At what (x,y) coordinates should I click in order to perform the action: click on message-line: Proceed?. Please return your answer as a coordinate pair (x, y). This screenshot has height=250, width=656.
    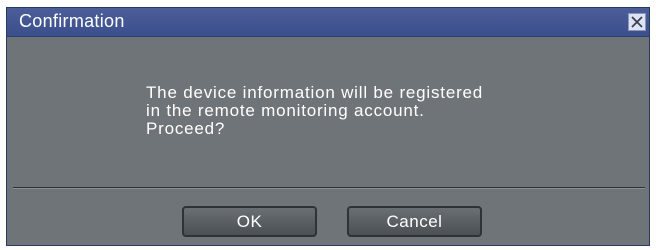
    Looking at the image, I should click on (186, 128).